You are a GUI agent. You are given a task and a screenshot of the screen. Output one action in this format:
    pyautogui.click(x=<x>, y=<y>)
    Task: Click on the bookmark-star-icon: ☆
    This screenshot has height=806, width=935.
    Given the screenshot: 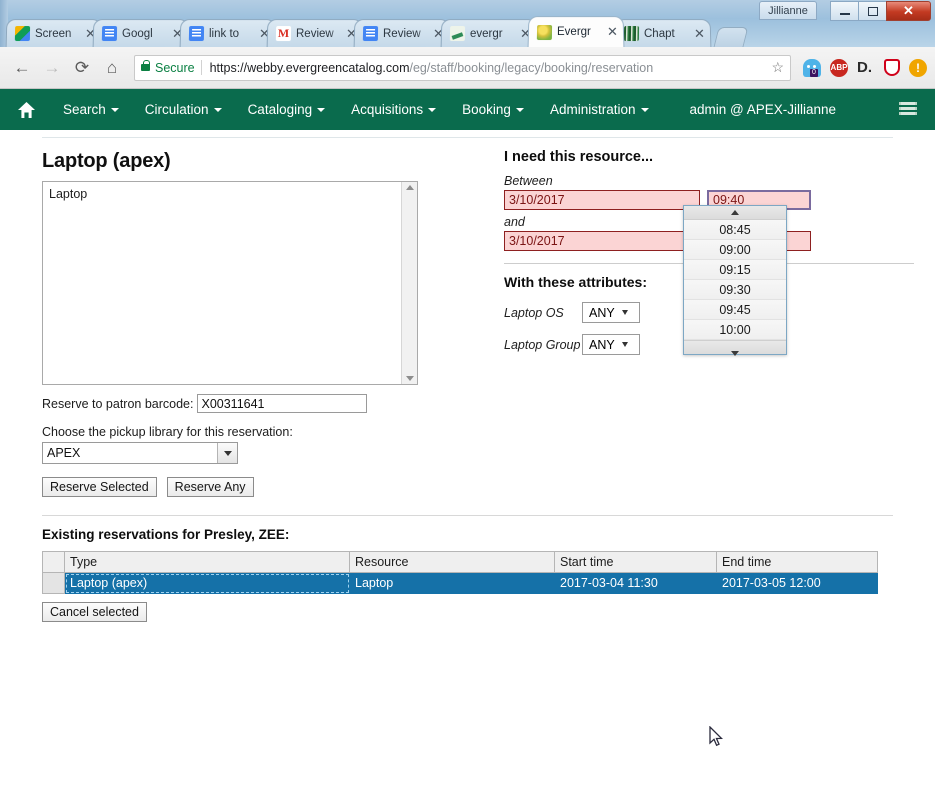 What is the action you would take?
    pyautogui.click(x=777, y=67)
    